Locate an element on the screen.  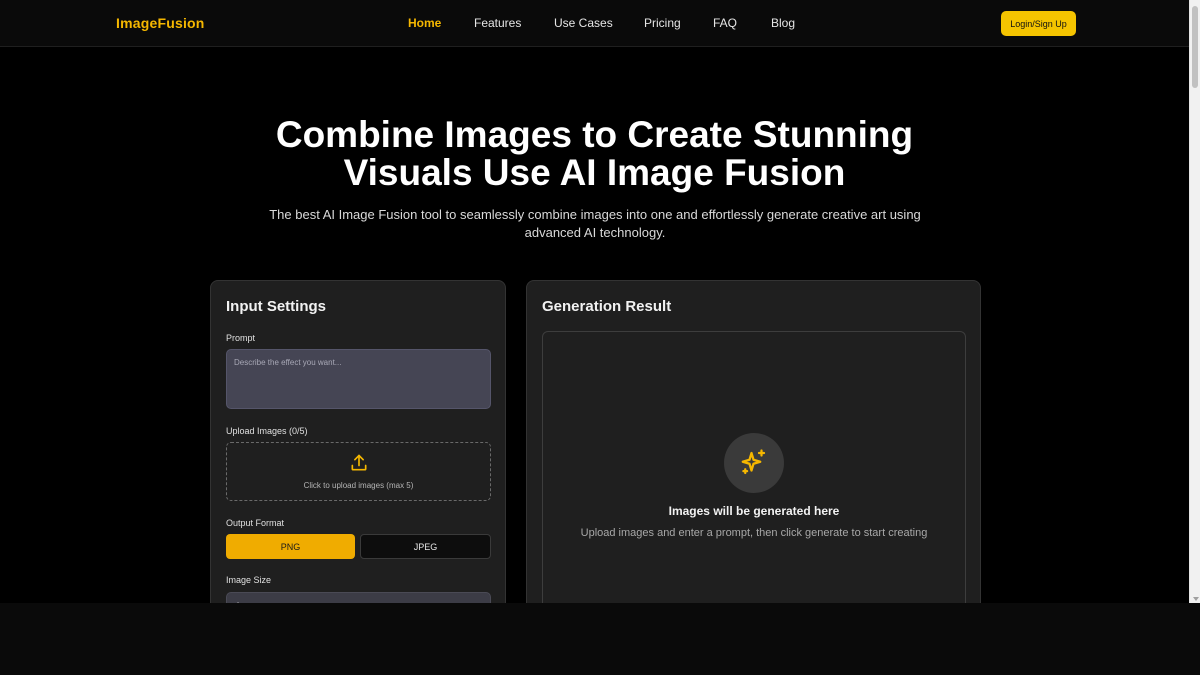
nav-faq: FAQ is located at coordinates (725, 23).